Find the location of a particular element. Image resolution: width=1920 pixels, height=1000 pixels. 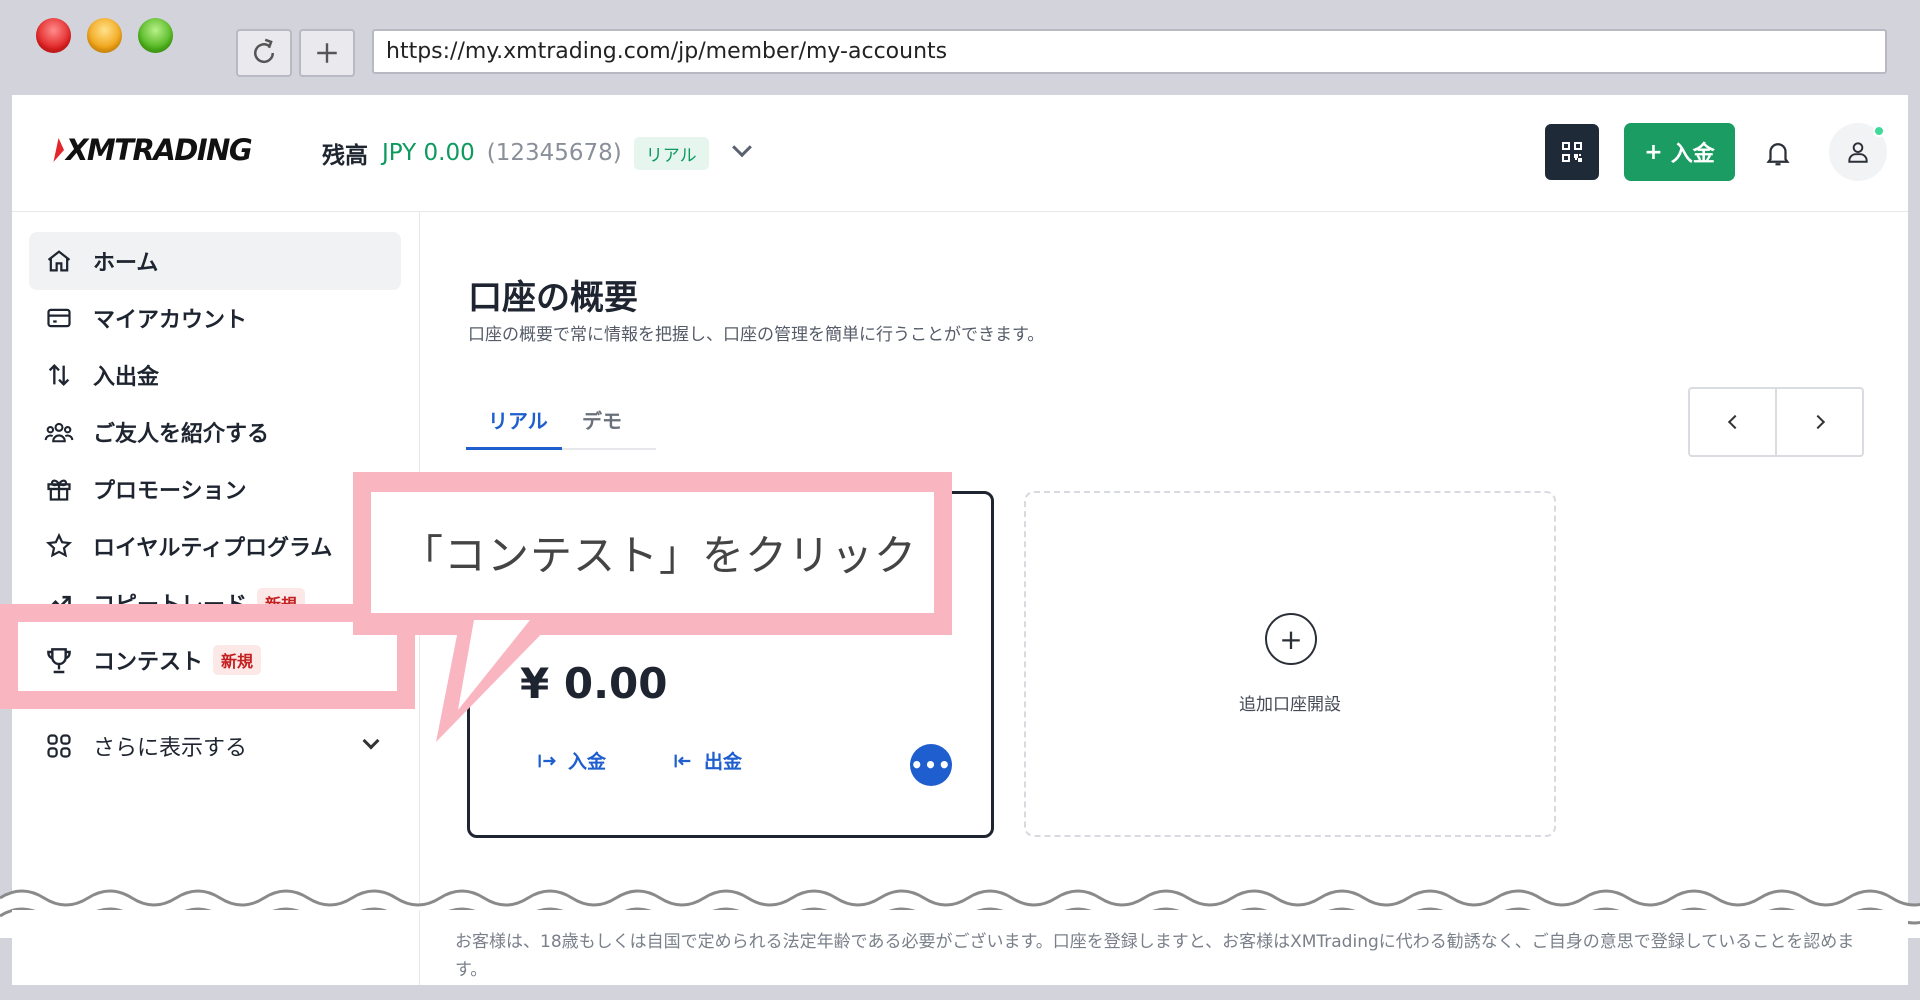

notifications-button is located at coordinates (1778, 153).